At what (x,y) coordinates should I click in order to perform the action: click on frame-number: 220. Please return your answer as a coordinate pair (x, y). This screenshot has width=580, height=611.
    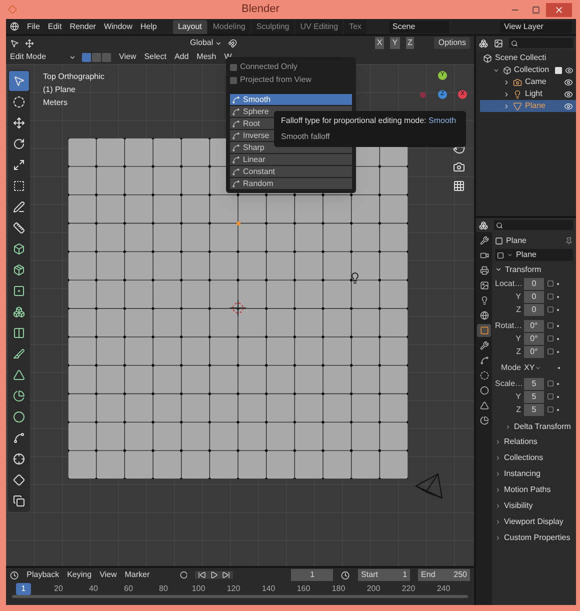
    Looking at the image, I should click on (408, 588).